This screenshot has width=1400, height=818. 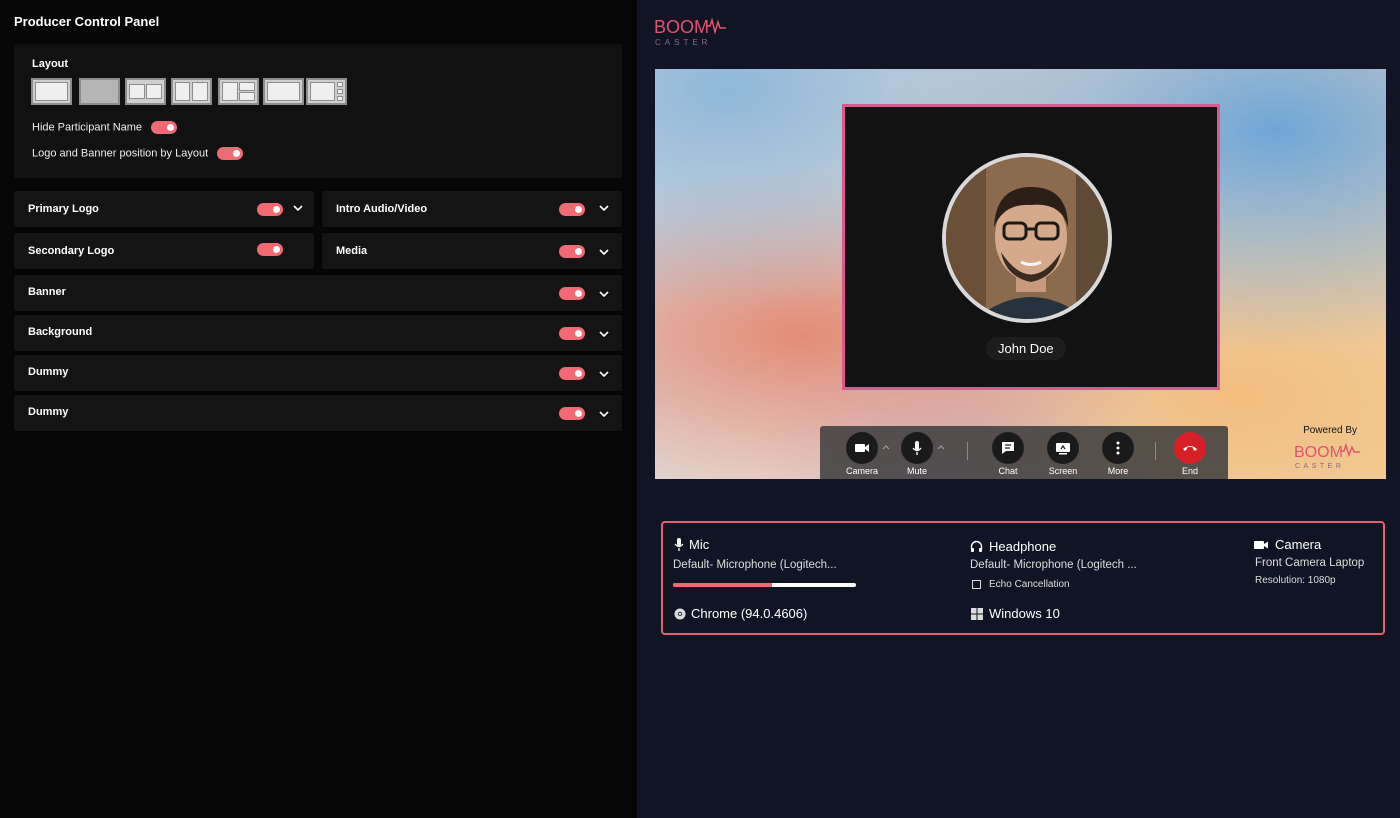 I want to click on camera-device: Front Camera Laptop, so click(x=1310, y=563).